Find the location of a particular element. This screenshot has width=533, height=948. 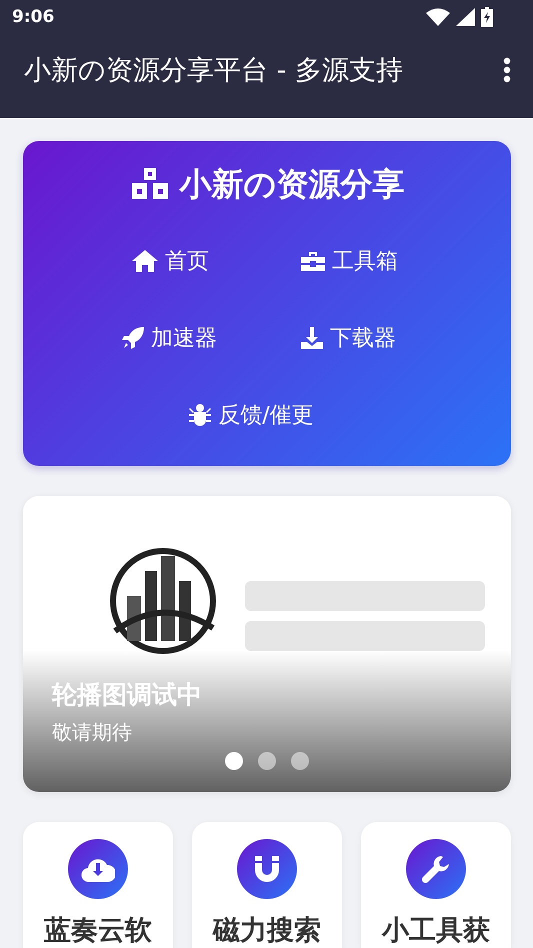

feature-card: 蓝奏云软 is located at coordinates (98, 885).